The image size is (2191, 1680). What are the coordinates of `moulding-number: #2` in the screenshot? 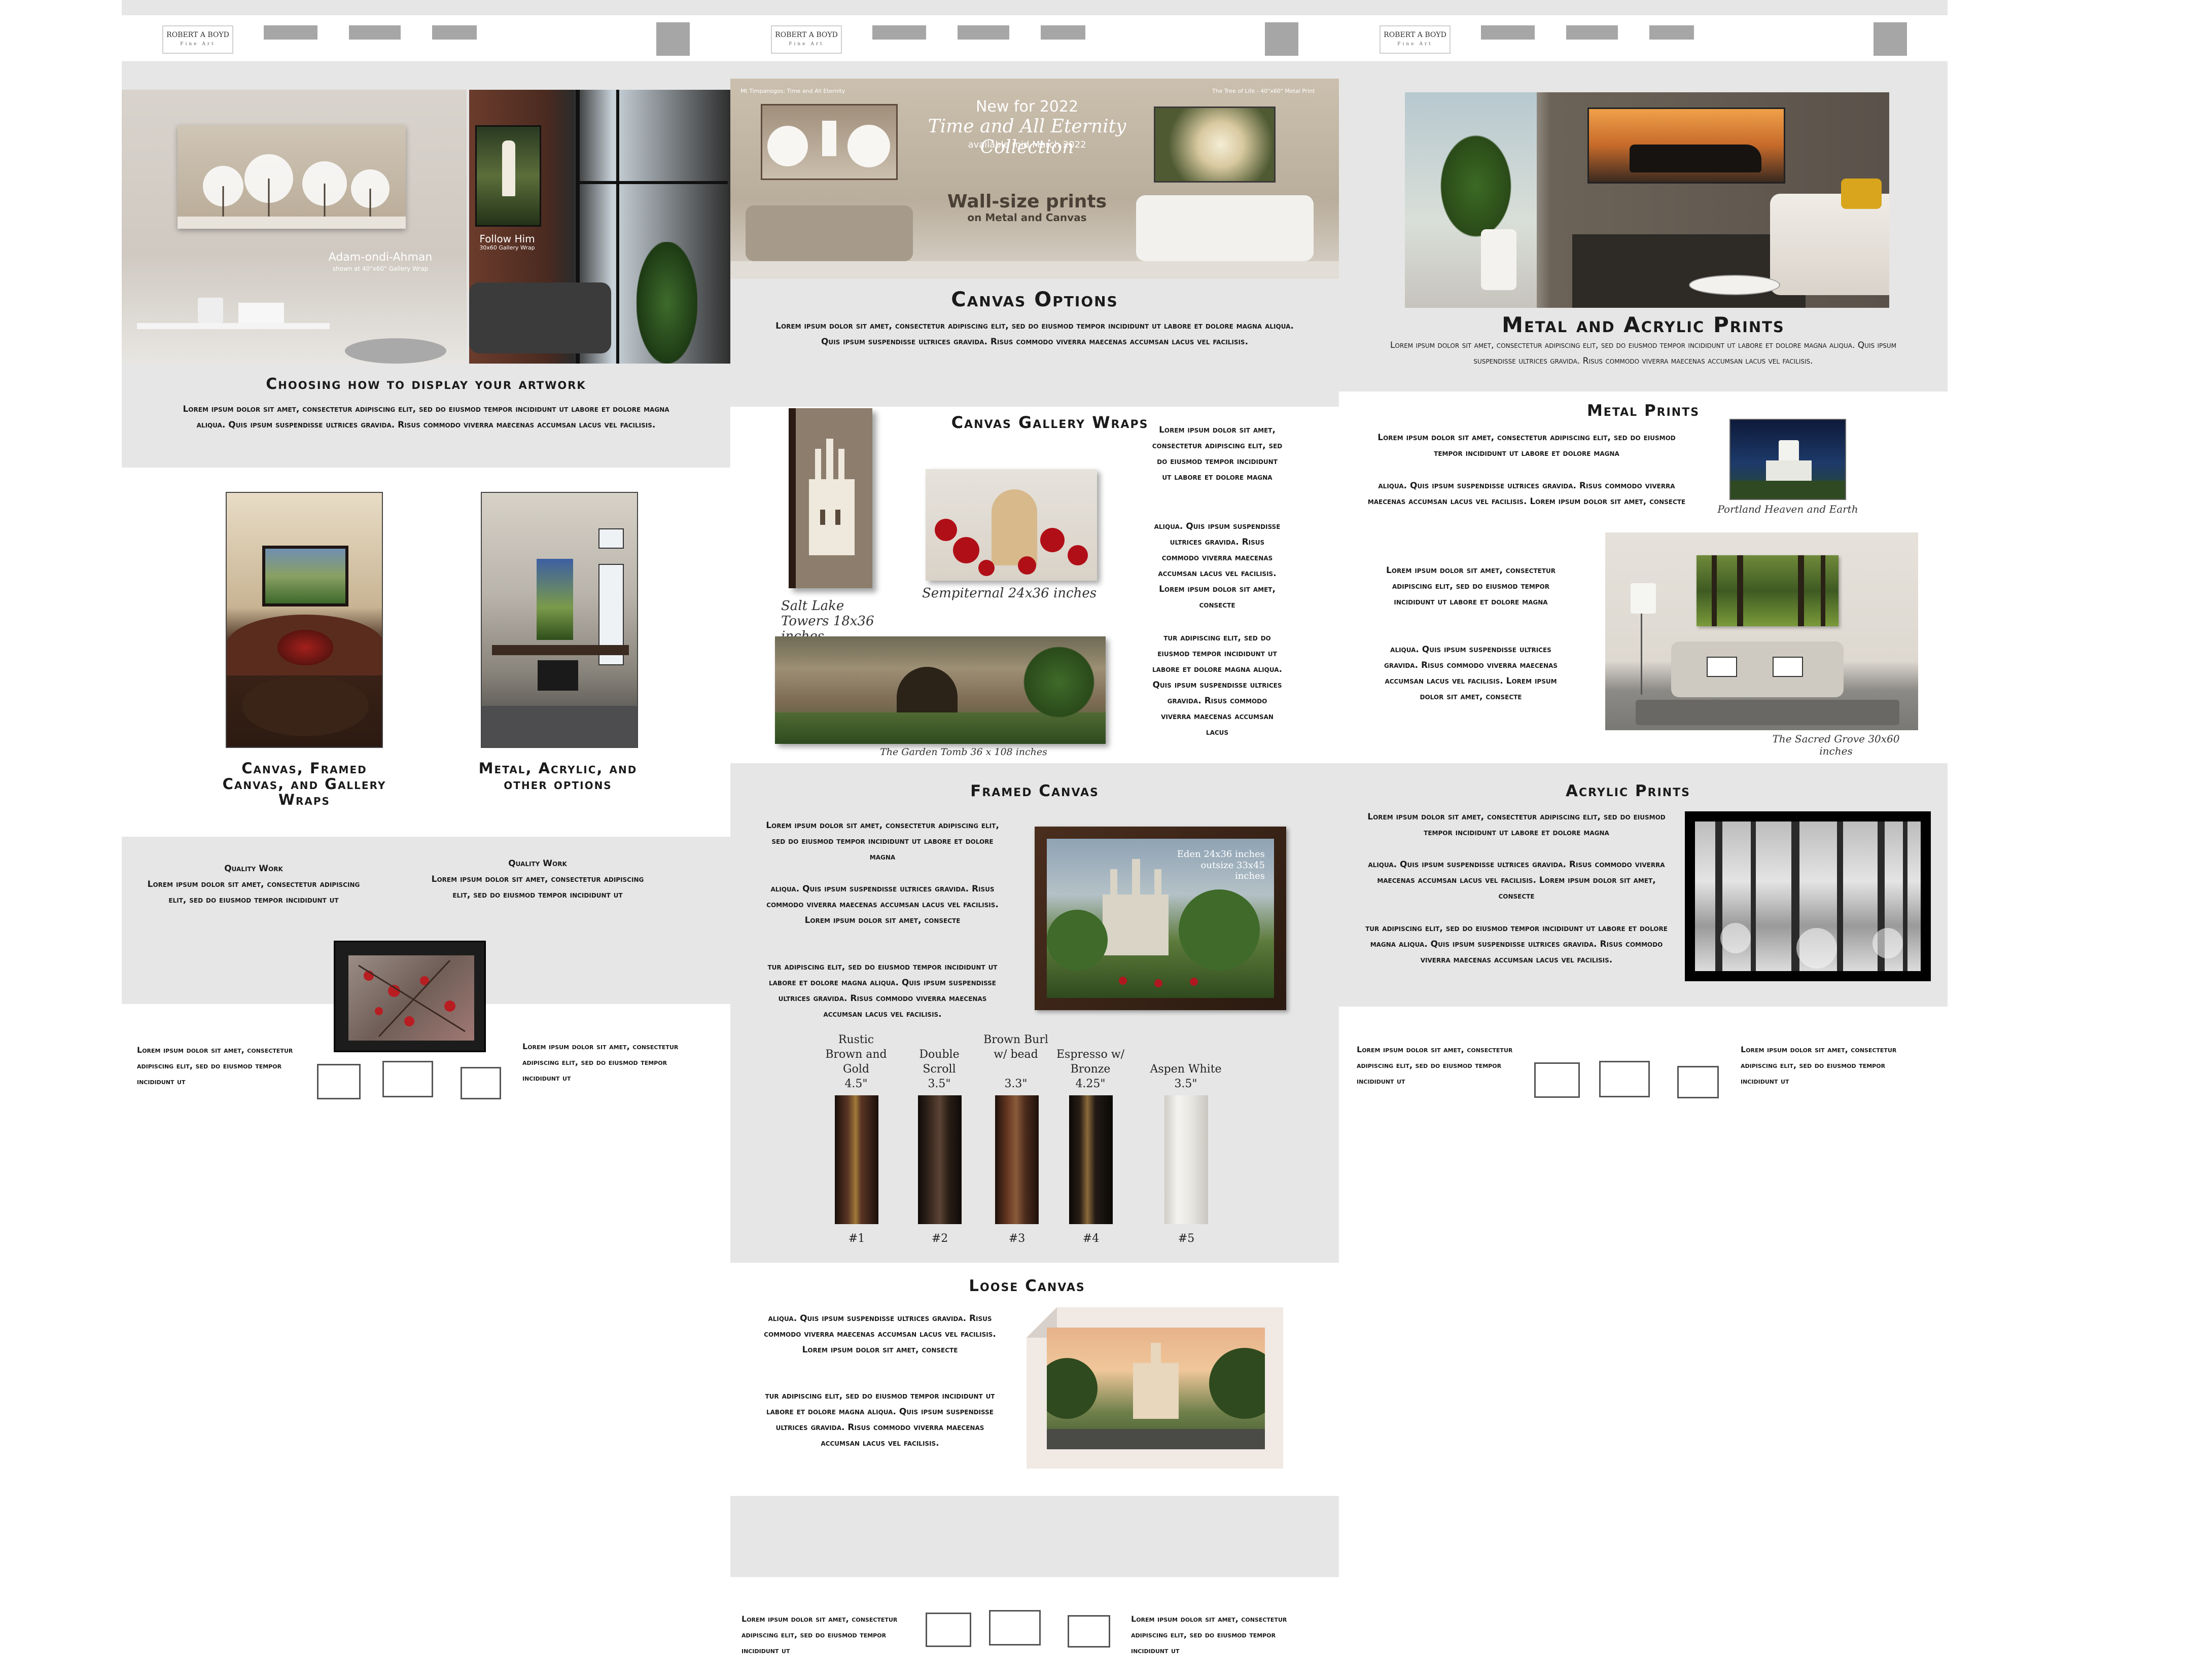 It's located at (939, 1239).